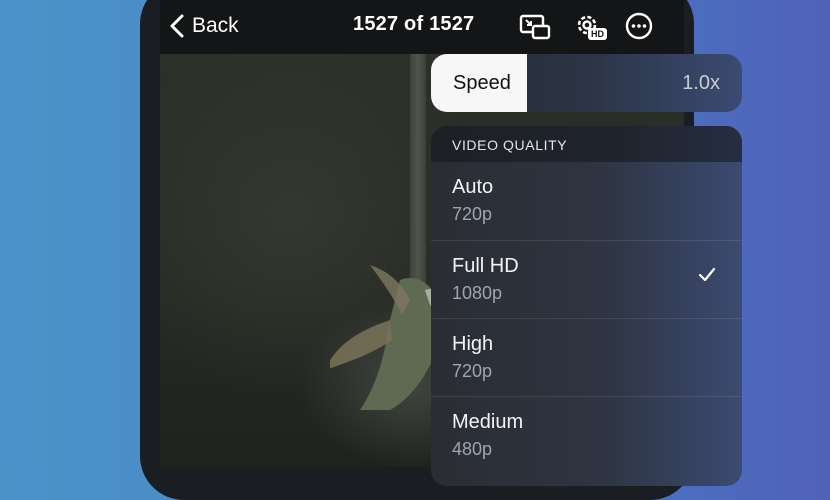 The image size is (830, 500). Describe the element at coordinates (586, 279) in the screenshot. I see `quality-option-full-hd: Full HD 1080p` at that location.